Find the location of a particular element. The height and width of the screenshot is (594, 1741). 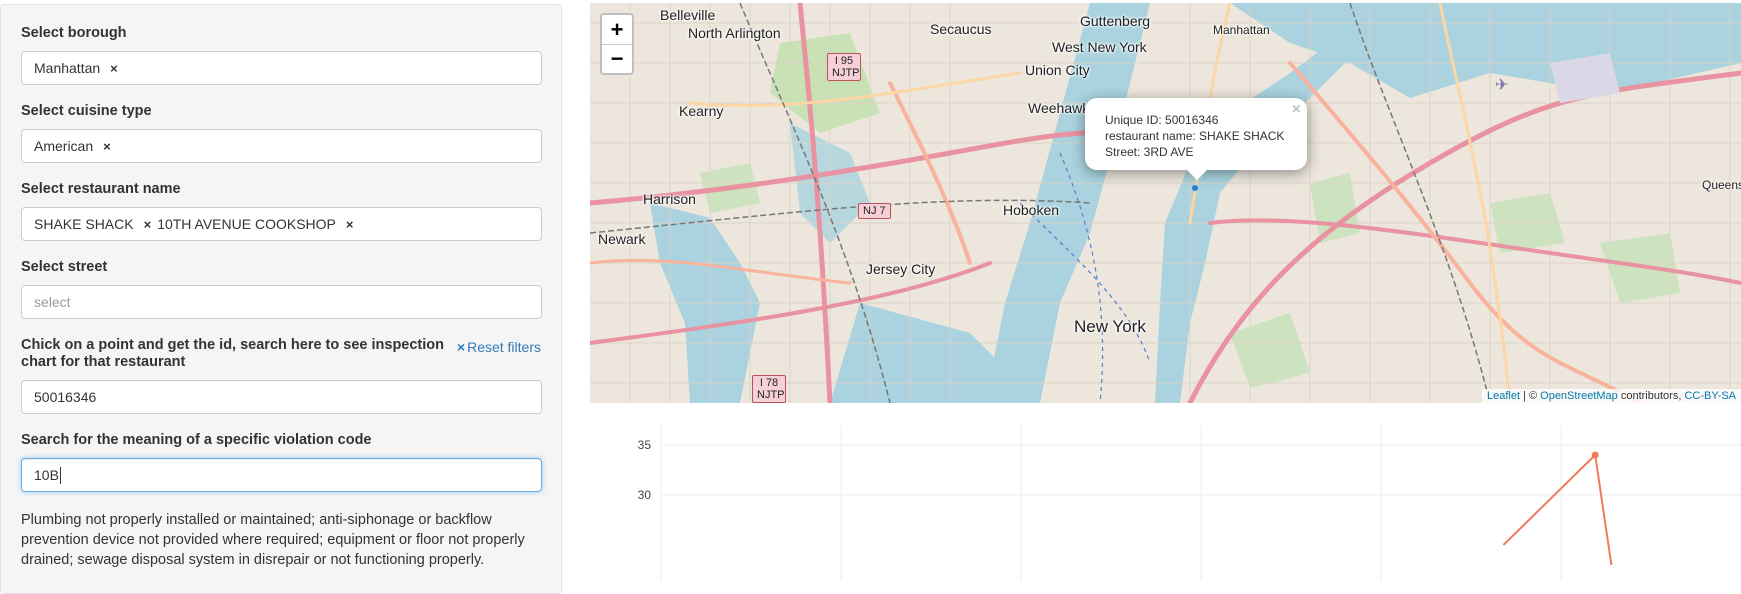

street-field: Select street select is located at coordinates (281, 289).